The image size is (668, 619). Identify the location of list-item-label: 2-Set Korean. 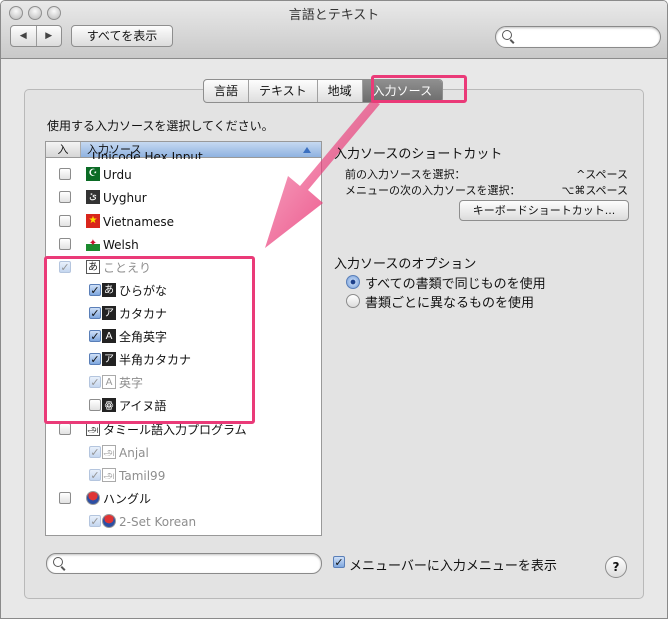
(158, 522).